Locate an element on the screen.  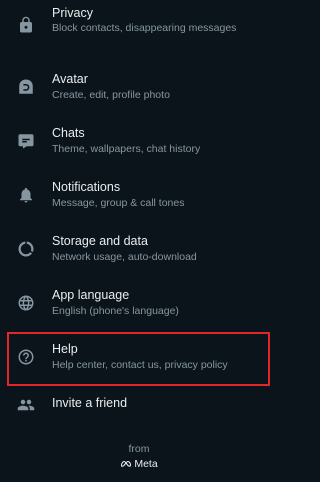
settings-item-subtitle: Network usage, auto-download is located at coordinates (124, 257).